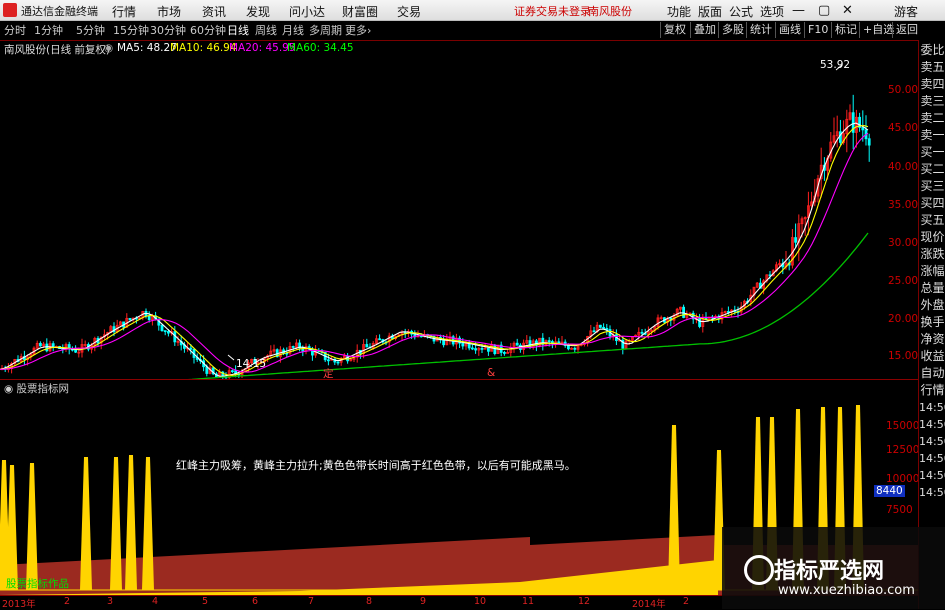 The width and height of the screenshot is (945, 610). Describe the element at coordinates (824, 10) in the screenshot. I see `maximize-icon: ▢` at that location.